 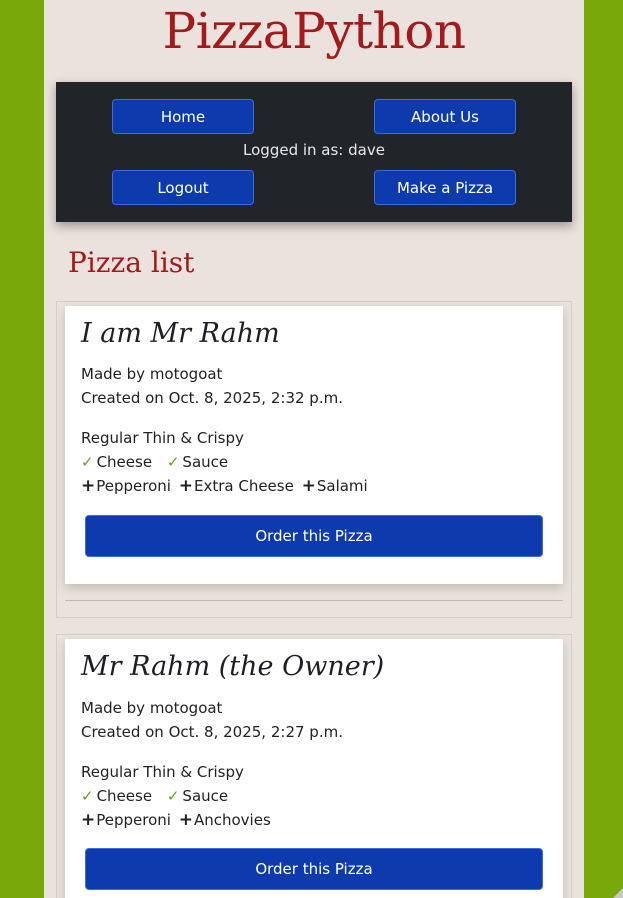 What do you see at coordinates (183, 187) in the screenshot?
I see `logout-button: Logout` at bounding box center [183, 187].